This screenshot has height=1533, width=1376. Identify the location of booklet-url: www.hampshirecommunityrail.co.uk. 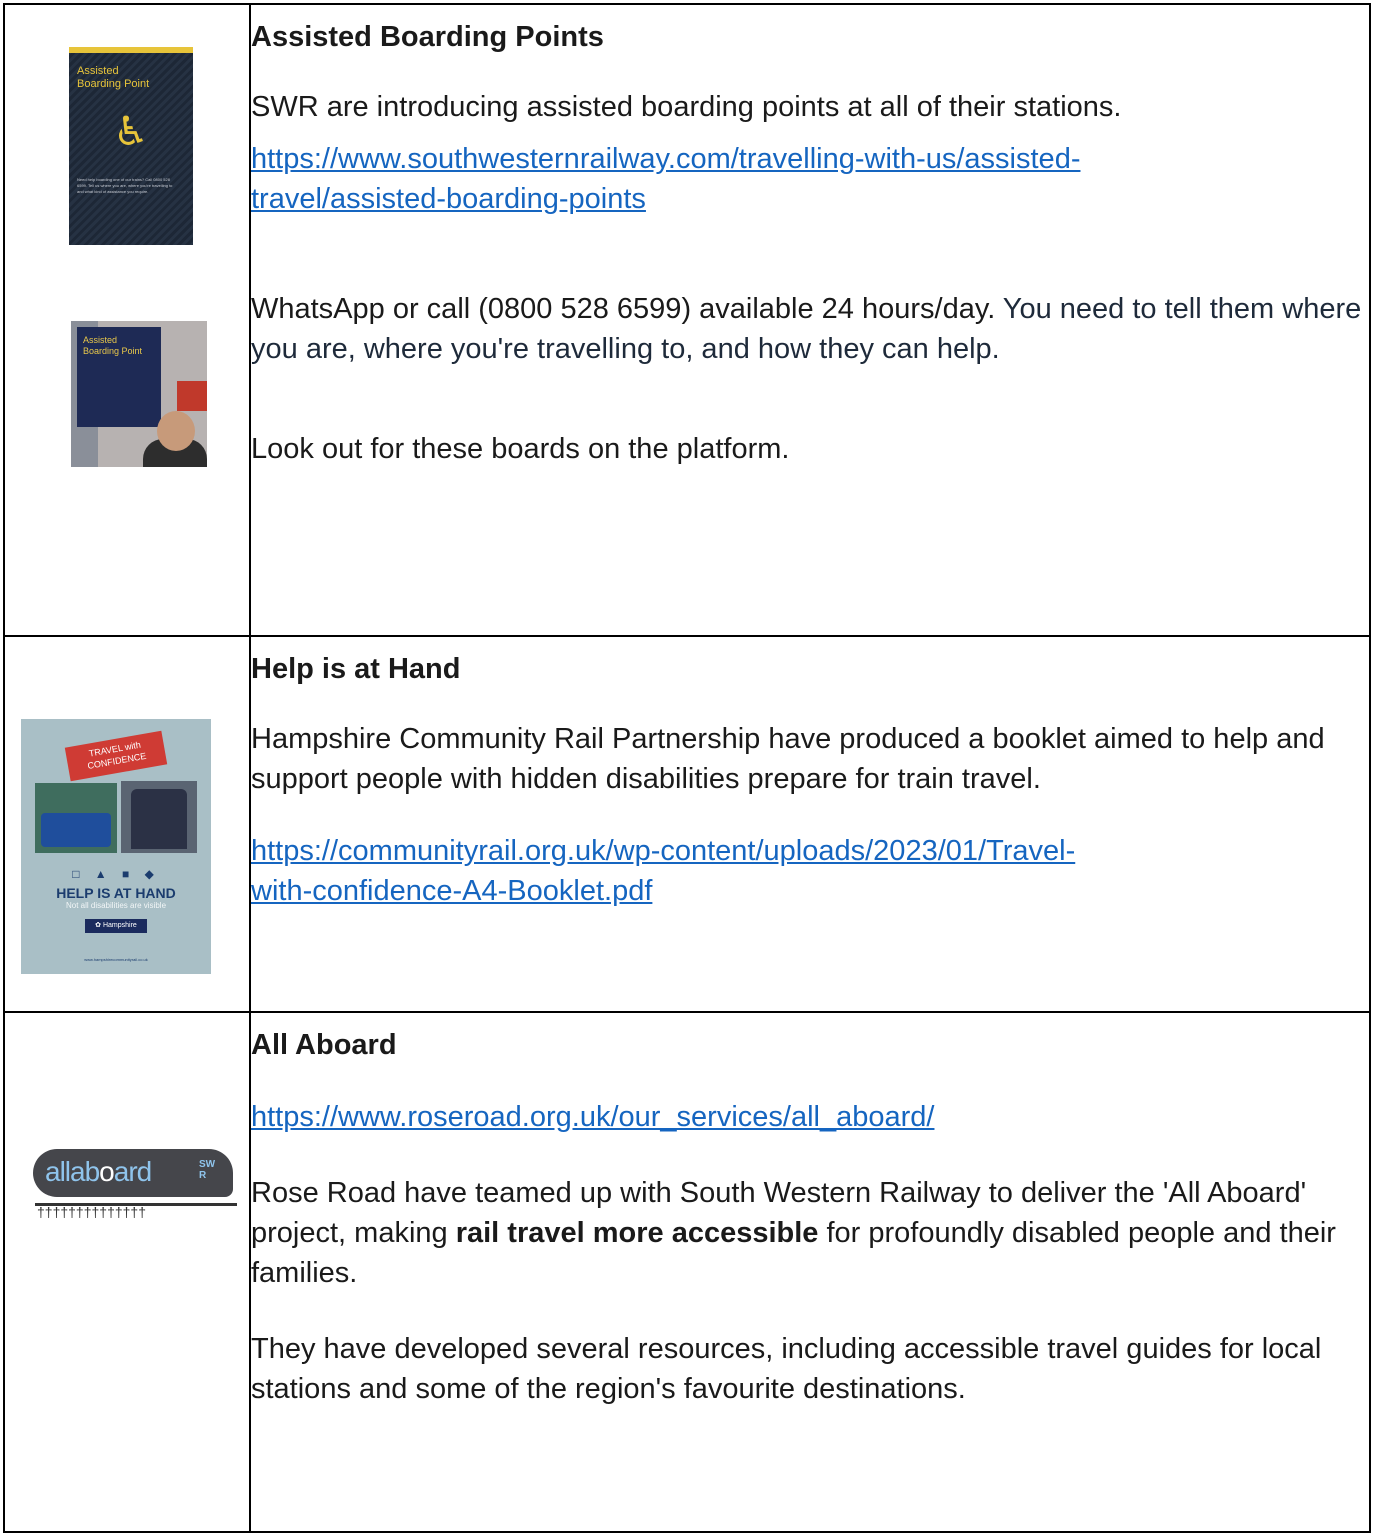
(116, 959).